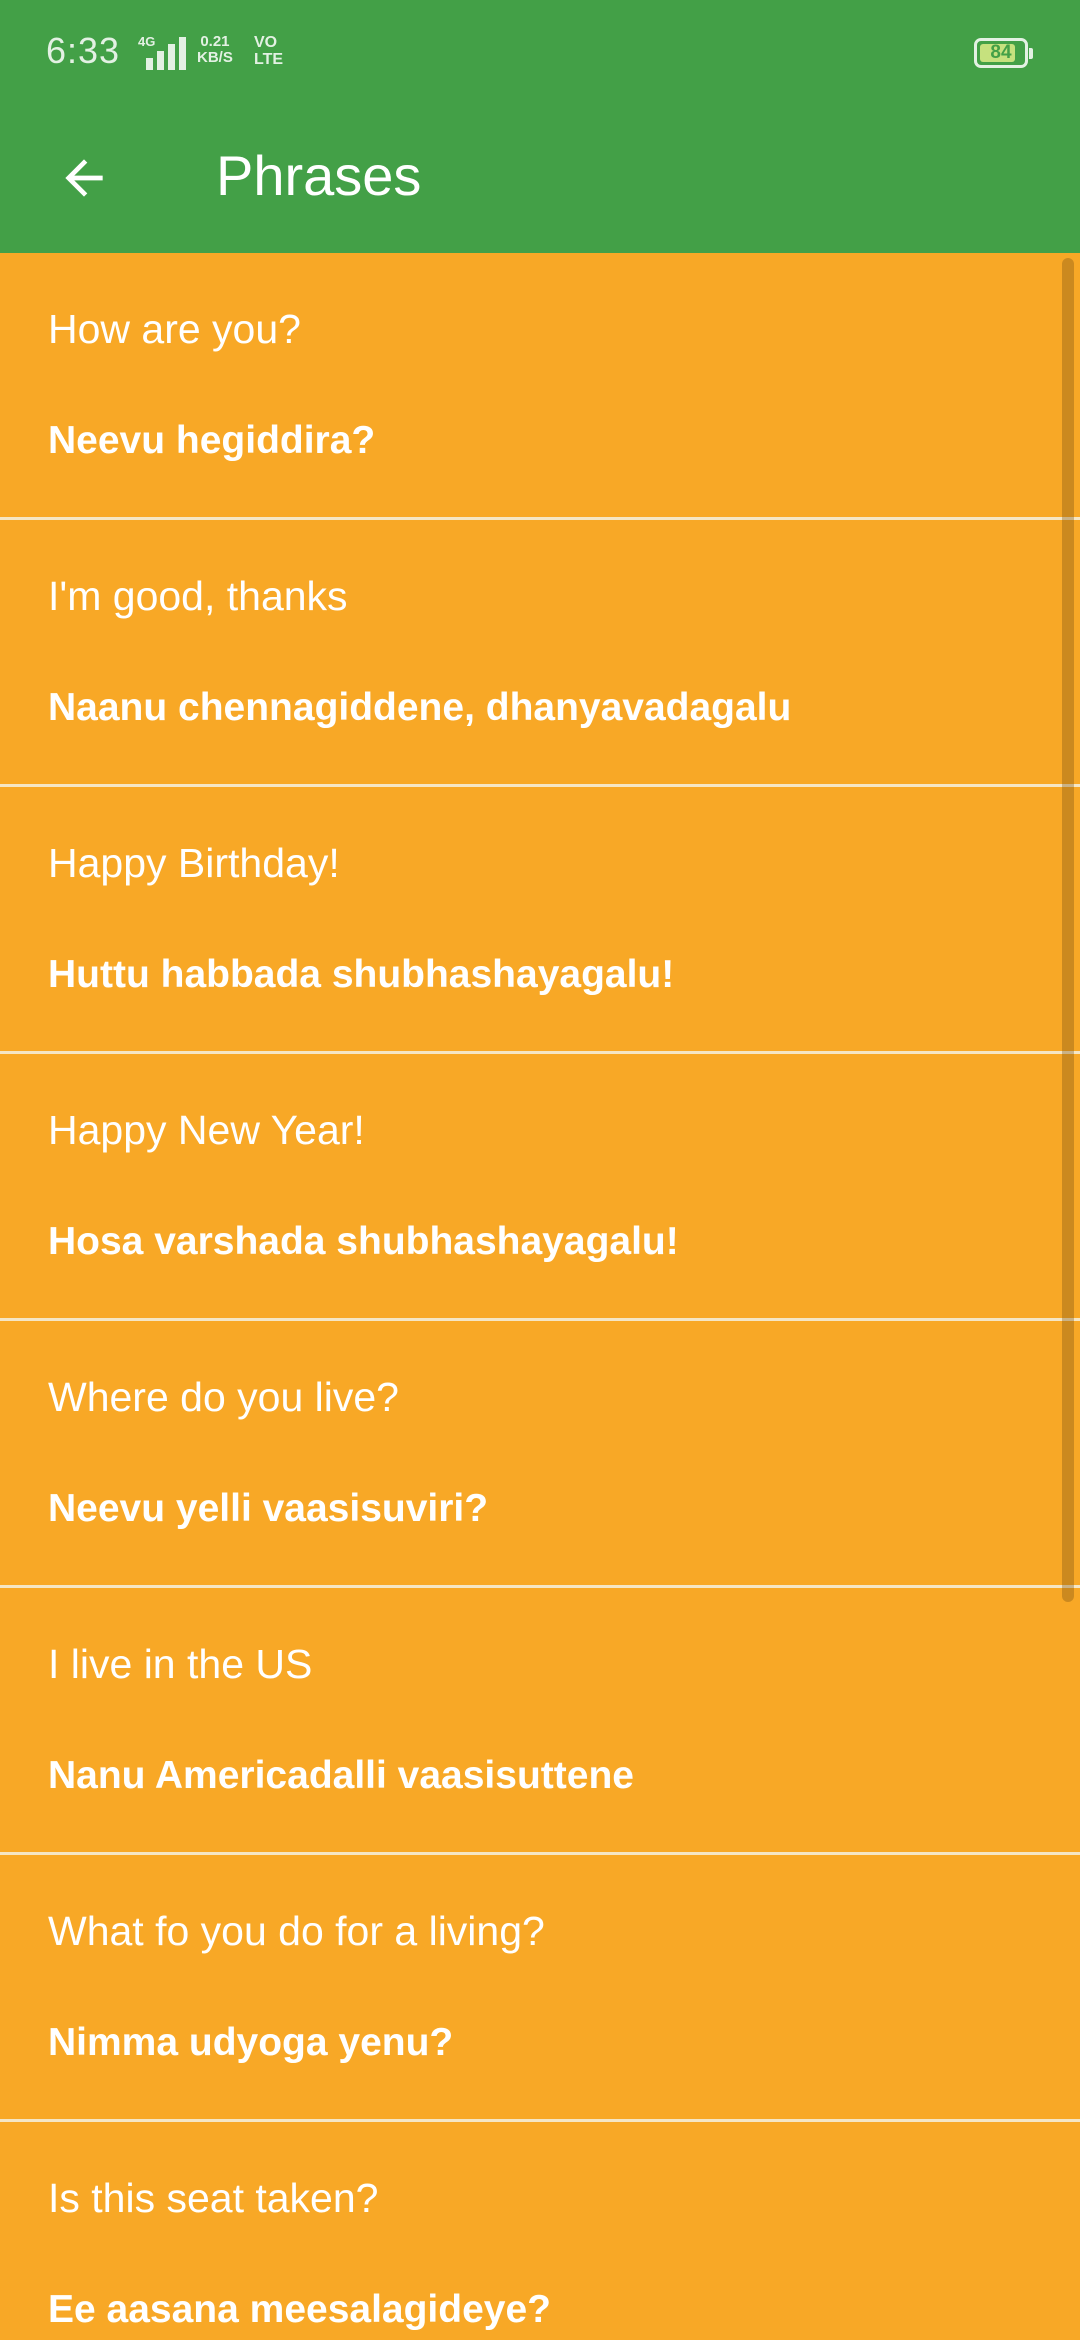 The image size is (1080, 2340). I want to click on phrase-list-item: How are you? Neevu hegiddira?, so click(540, 386).